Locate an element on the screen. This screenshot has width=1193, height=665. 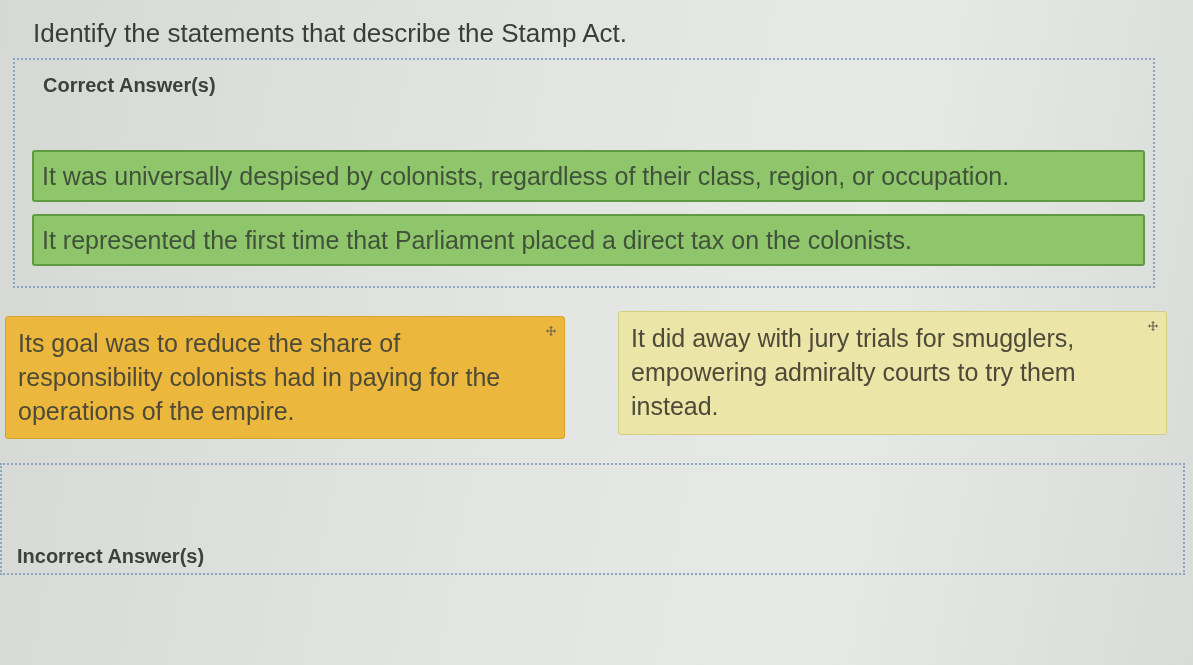
placed-answer-card: It was universally despised by colonists, regardless of their class, region, or occupation. is located at coordinates (588, 176).